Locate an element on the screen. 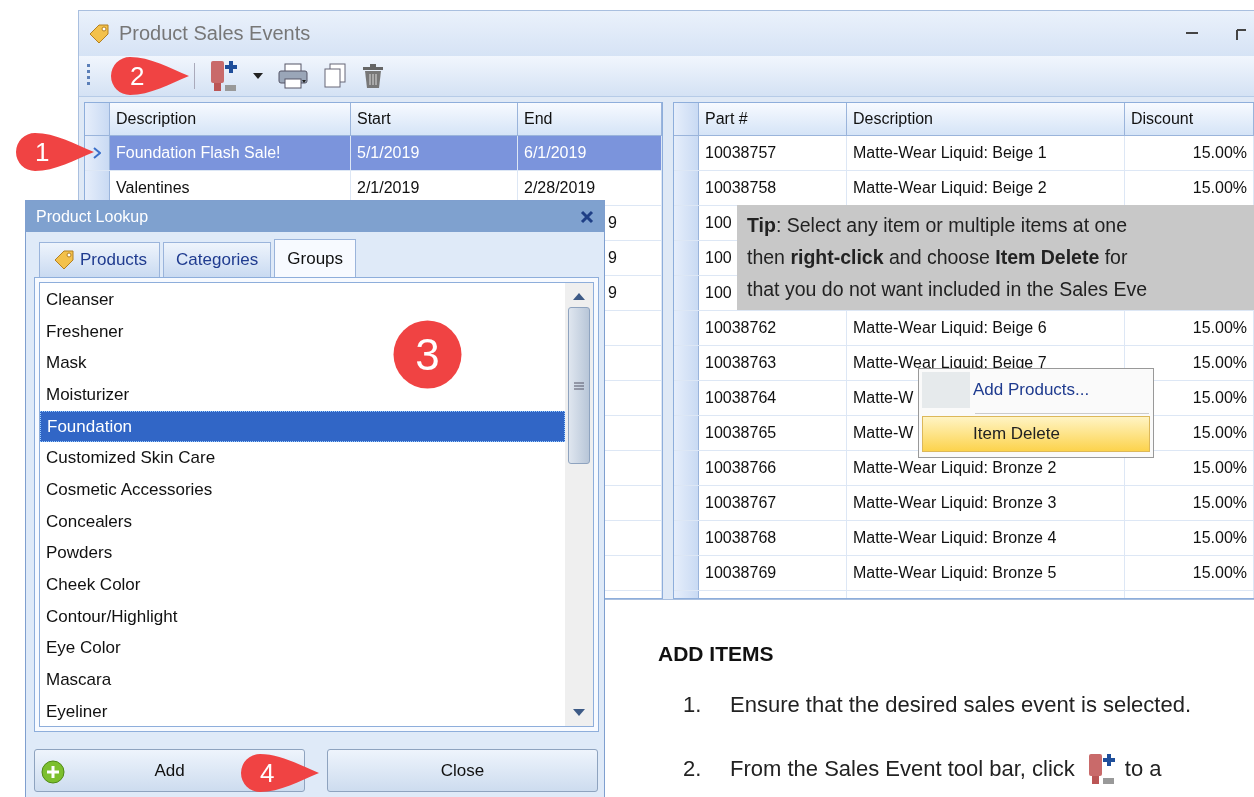  column-header: Part # is located at coordinates (773, 119).